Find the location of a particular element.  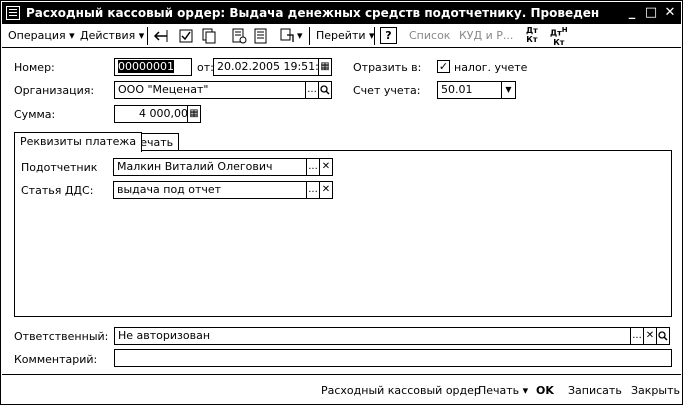

tax-accounting-checkbox: ✓ is located at coordinates (443, 66).